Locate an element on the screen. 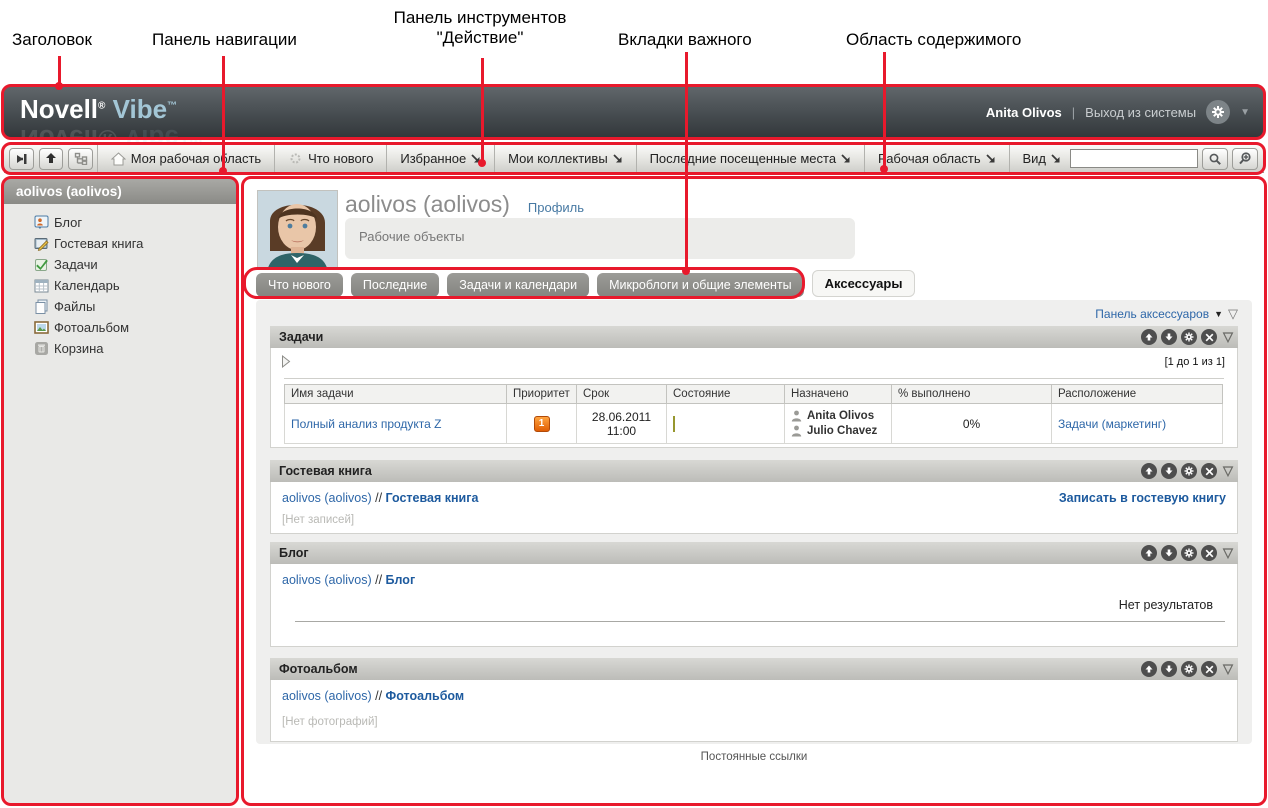 The image size is (1268, 808). toolbar-item-recent-places: Последние посещенные места is located at coordinates (751, 159).